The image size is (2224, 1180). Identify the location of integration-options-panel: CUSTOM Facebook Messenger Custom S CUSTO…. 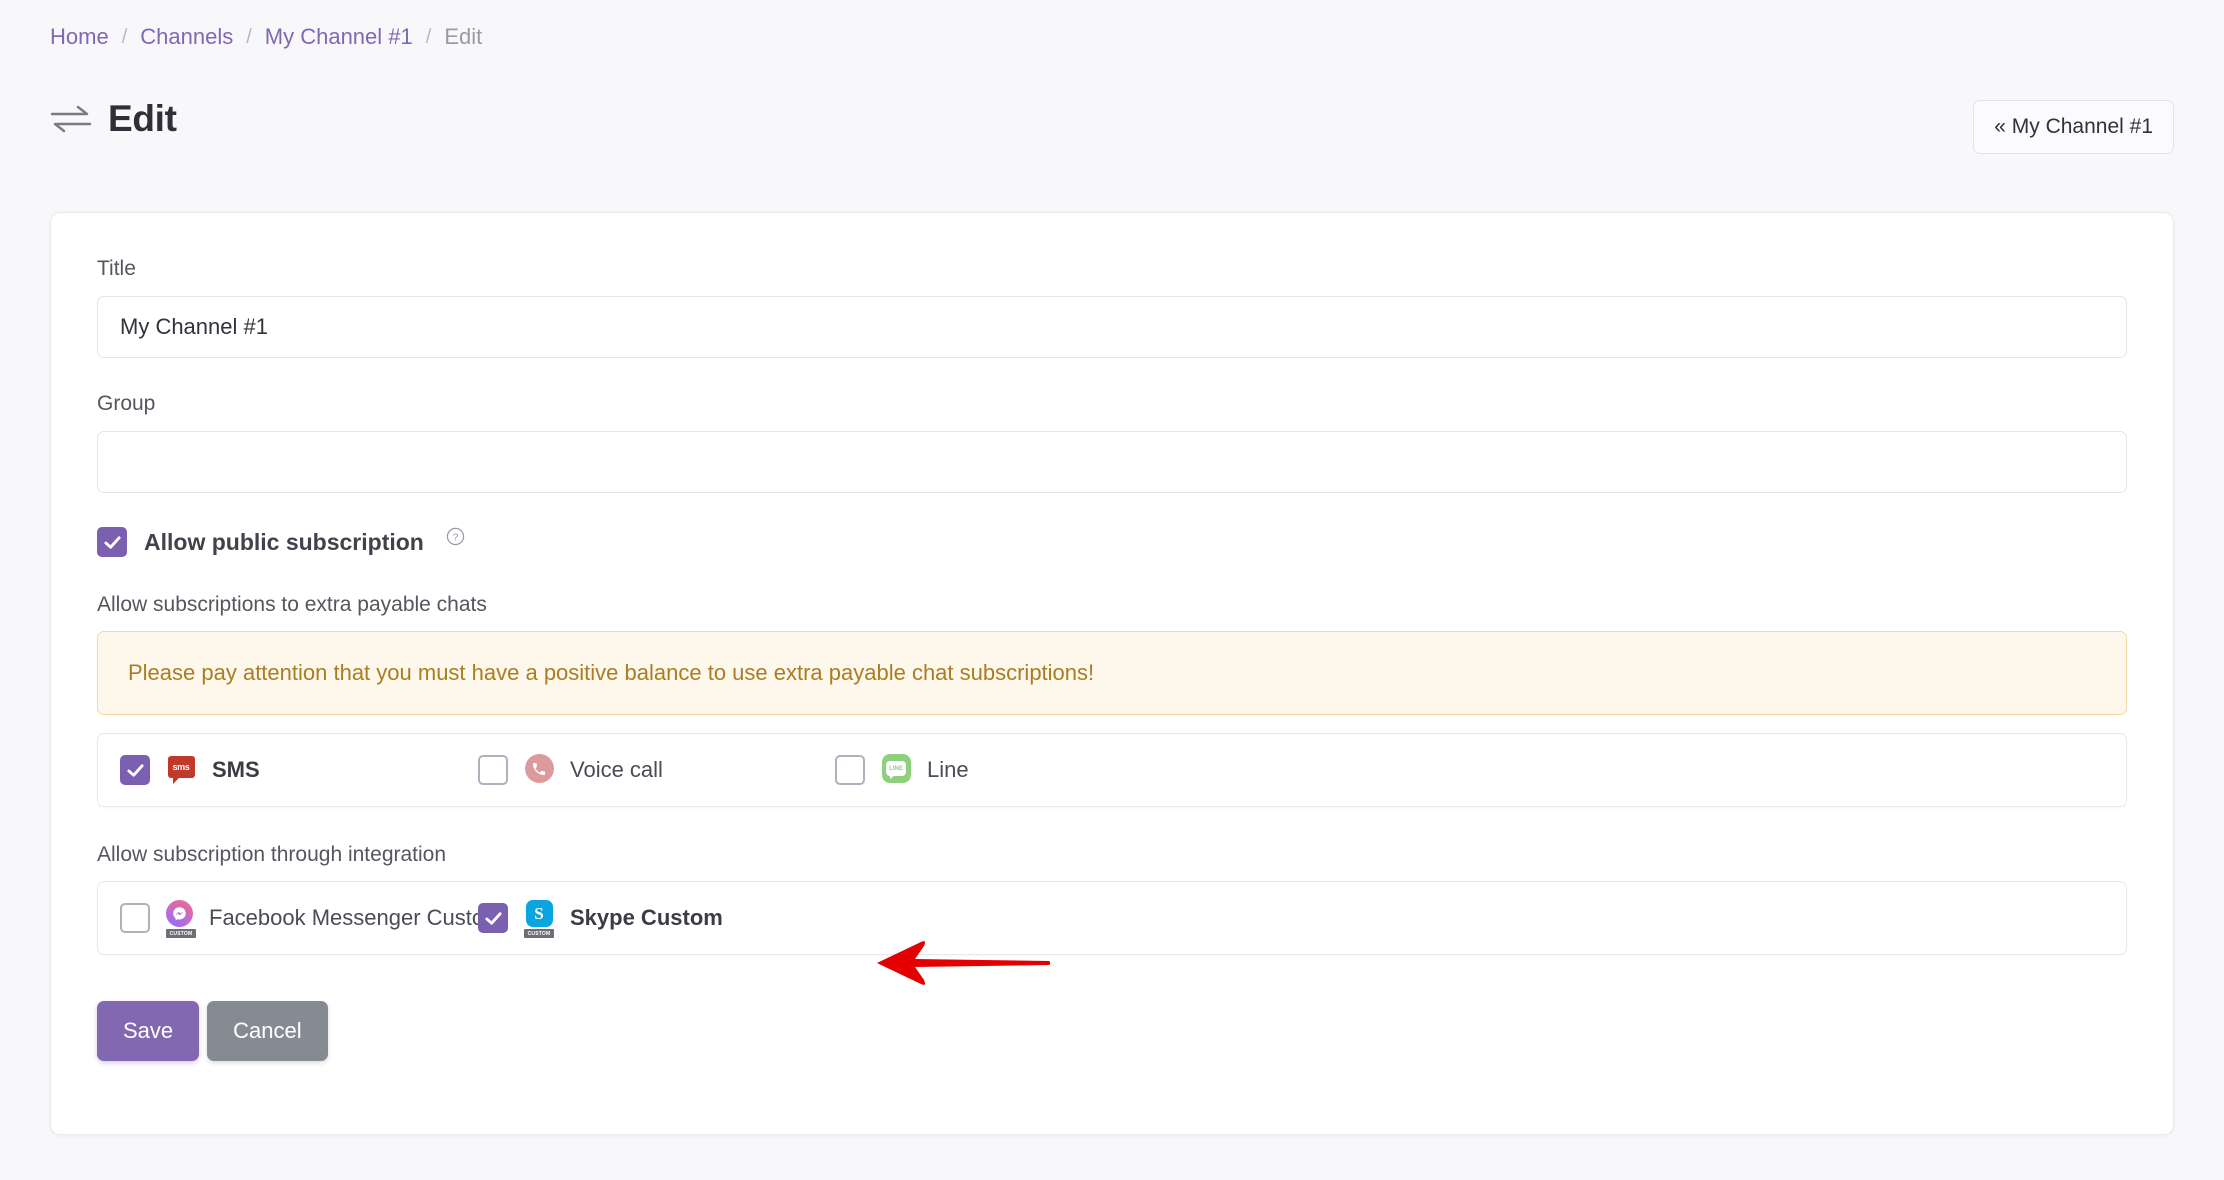
(1112, 918).